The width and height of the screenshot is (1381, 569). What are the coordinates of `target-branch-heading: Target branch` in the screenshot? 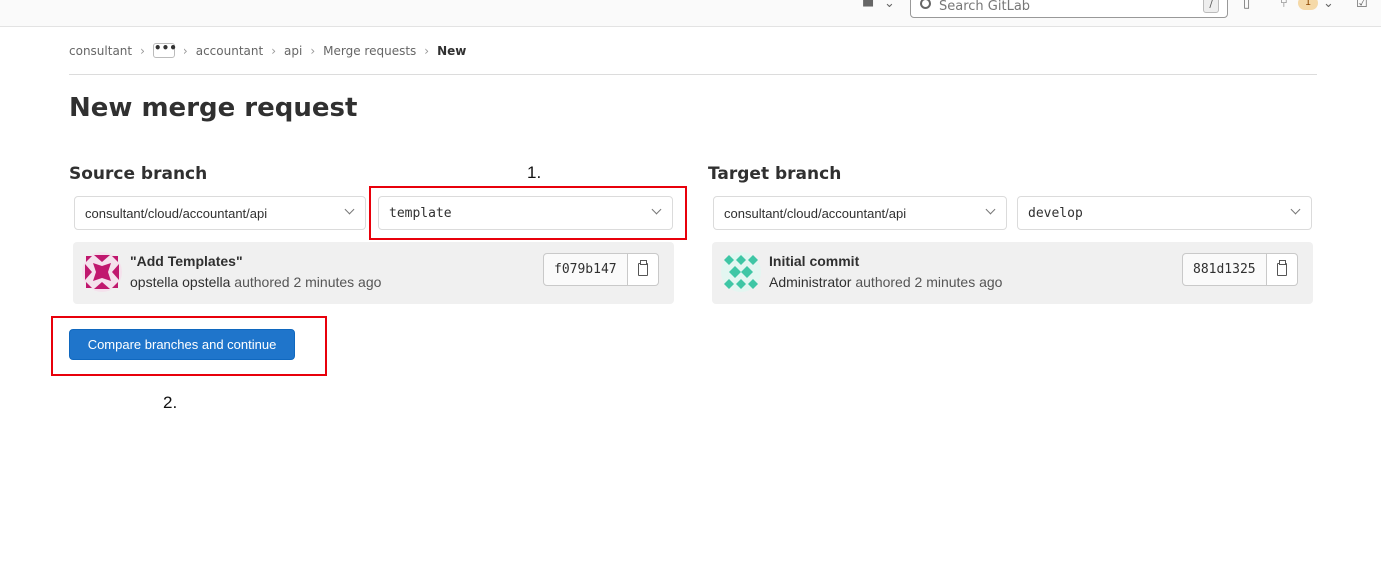 It's located at (775, 174).